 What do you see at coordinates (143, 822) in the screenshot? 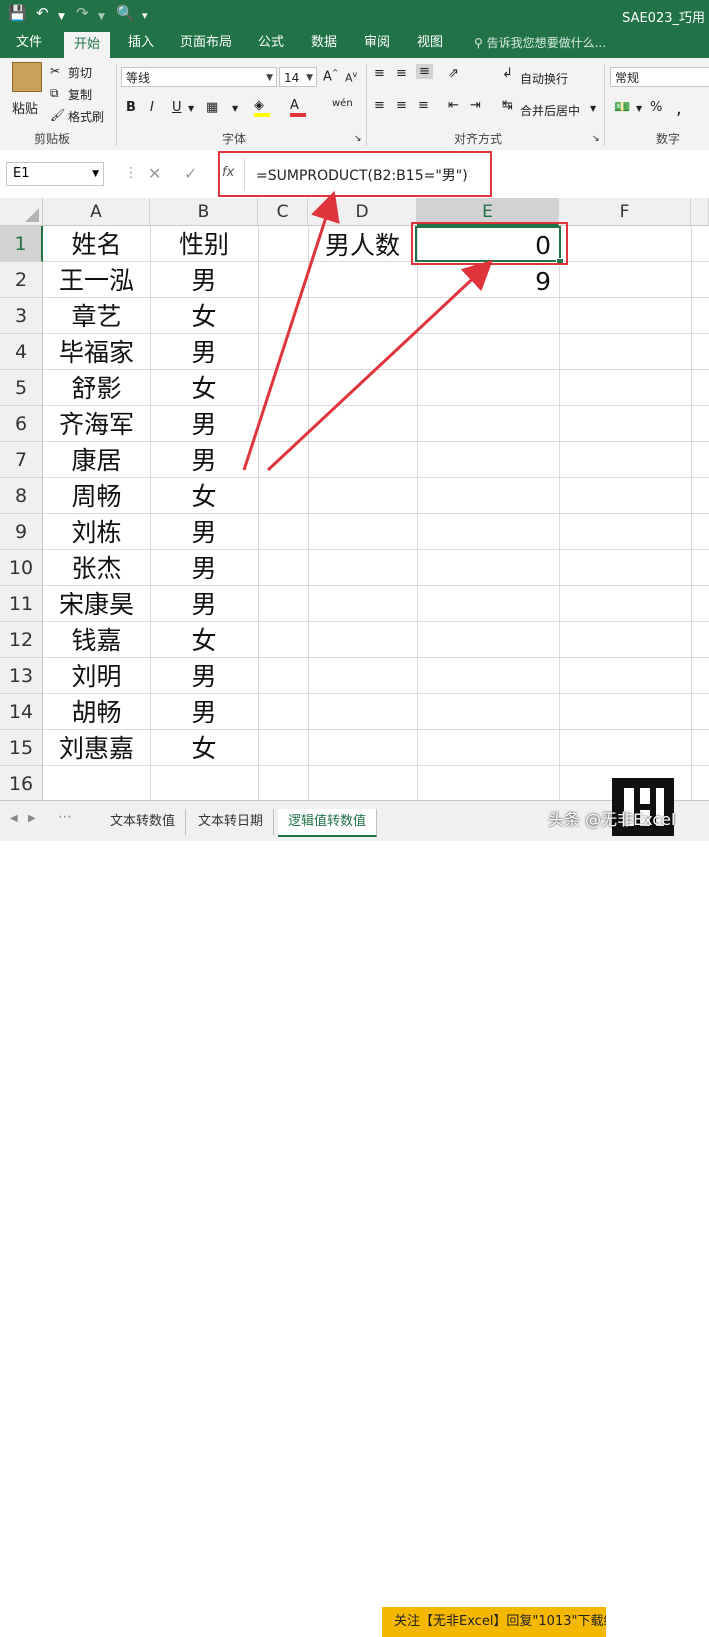
I see `sheet-tab-text-to-number: 文本转数值` at bounding box center [143, 822].